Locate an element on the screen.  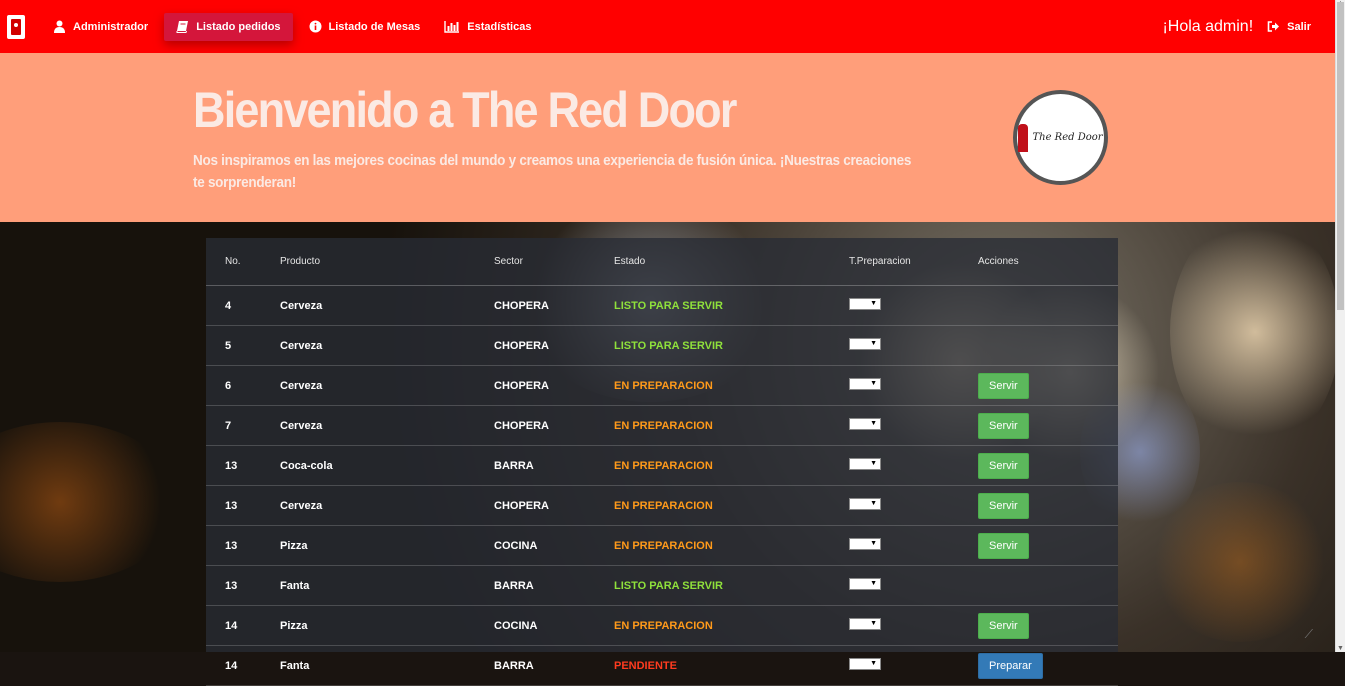
brand-logo-icon is located at coordinates (16, 26).